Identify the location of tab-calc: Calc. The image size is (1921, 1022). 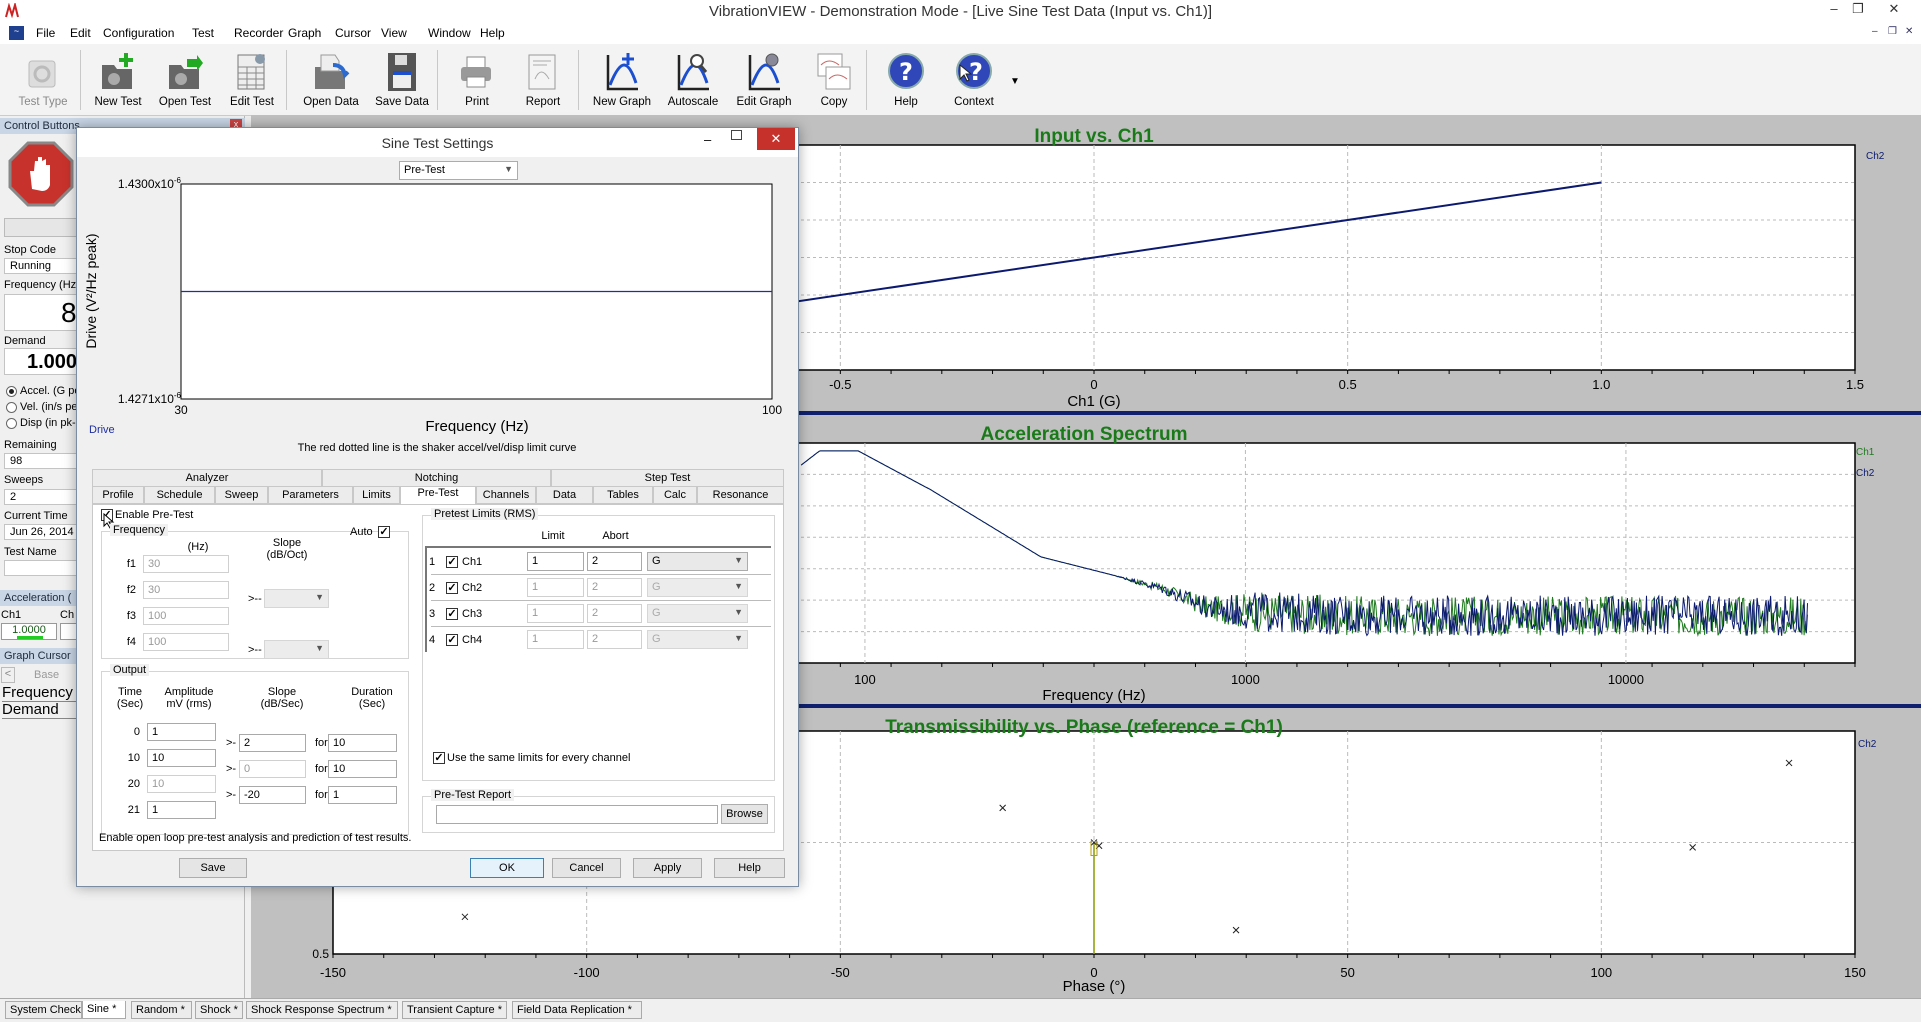
(675, 495).